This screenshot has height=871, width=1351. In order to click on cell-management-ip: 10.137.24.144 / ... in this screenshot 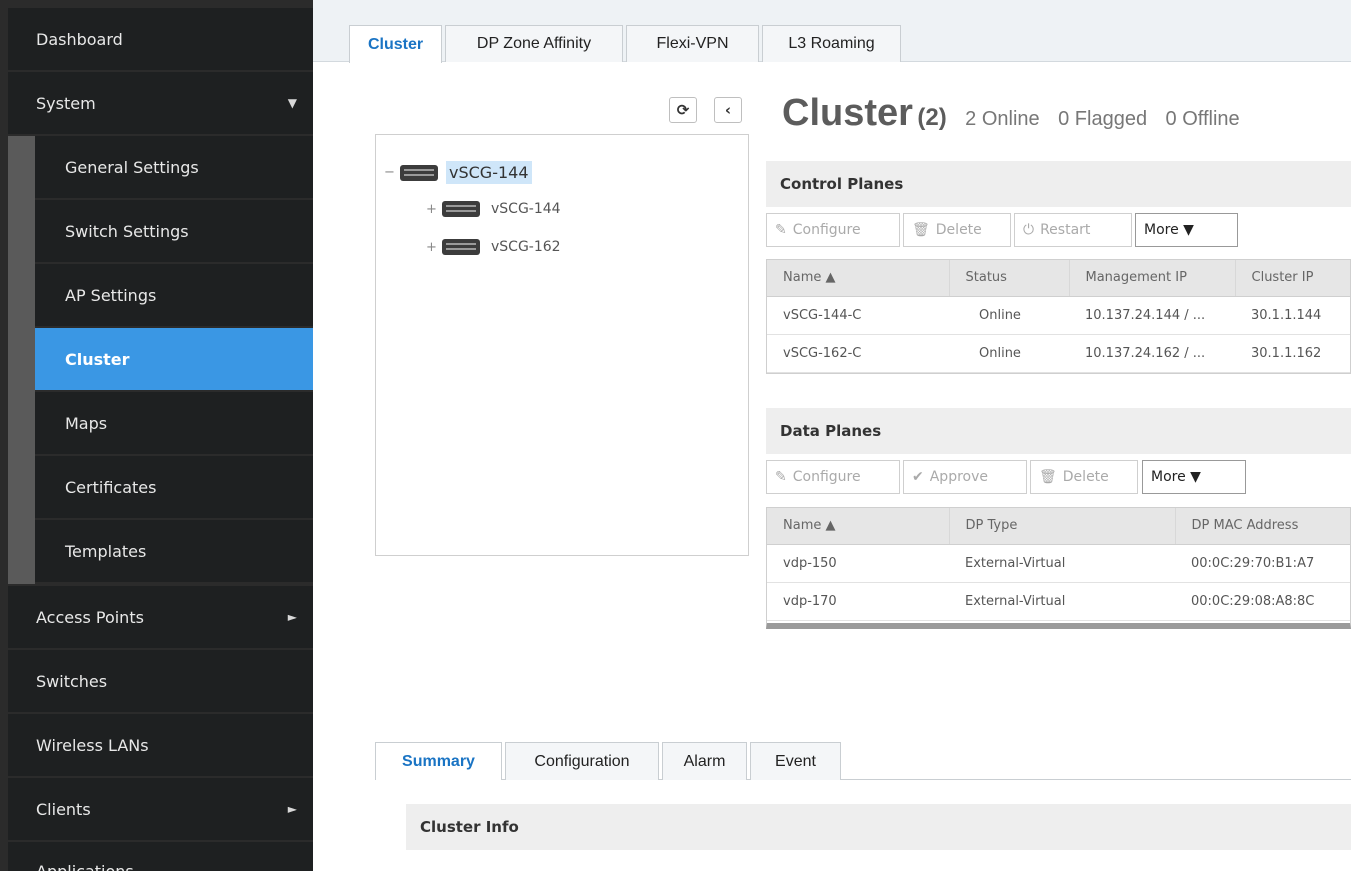, I will do `click(1152, 315)`.